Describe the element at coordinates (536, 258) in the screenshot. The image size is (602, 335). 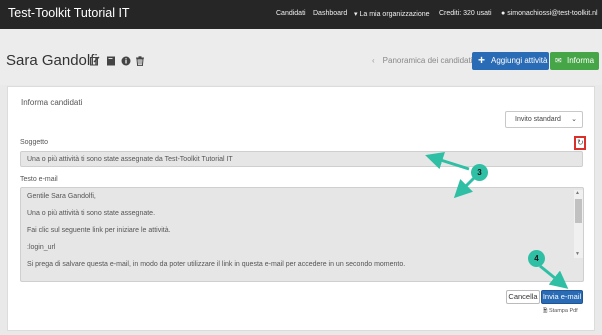
I see `annotation-step-4: 4` at that location.